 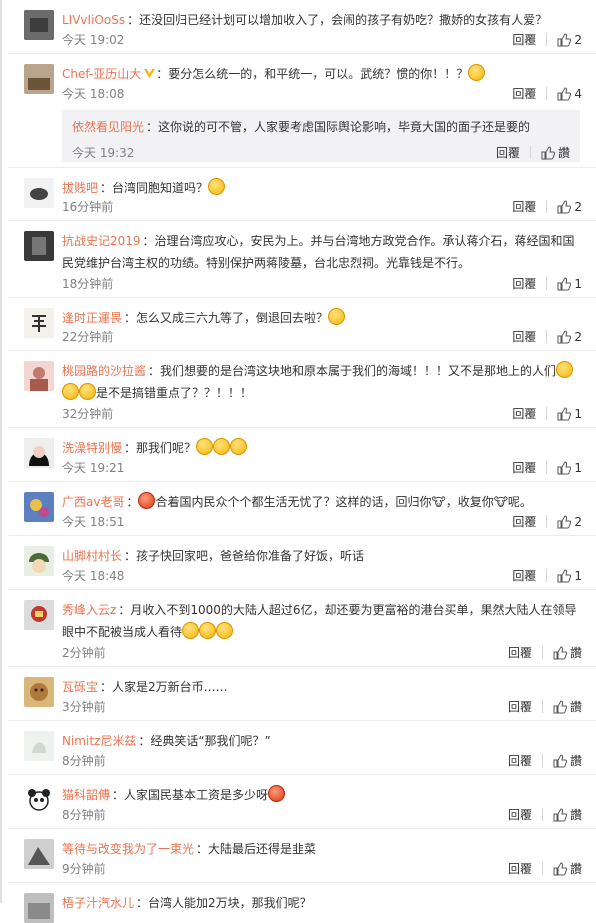 I want to click on username-link: Chef-亚历山大, so click(x=101, y=74).